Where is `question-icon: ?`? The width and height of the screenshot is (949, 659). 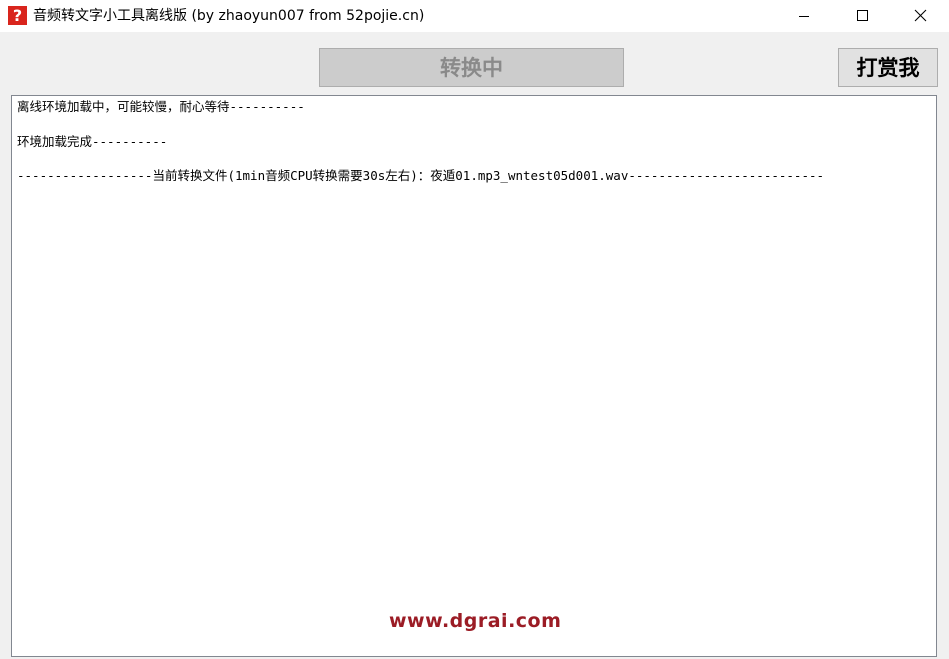 question-icon: ? is located at coordinates (17, 15).